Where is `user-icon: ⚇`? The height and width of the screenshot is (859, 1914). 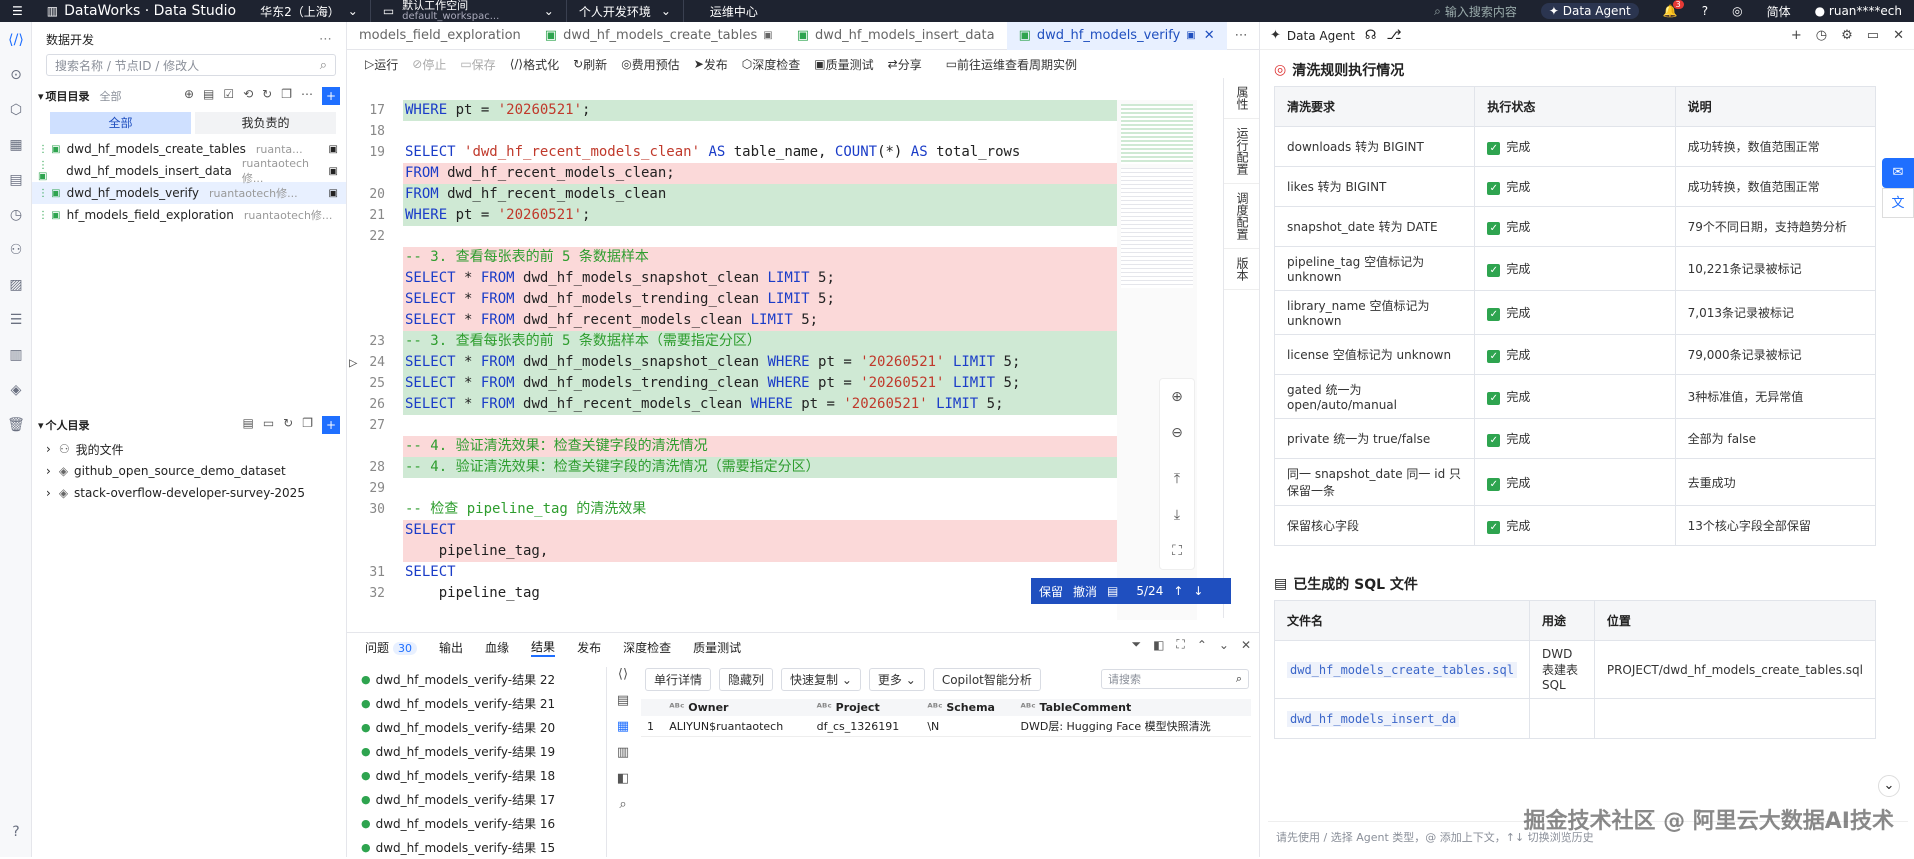 user-icon: ⚇ is located at coordinates (16, 249).